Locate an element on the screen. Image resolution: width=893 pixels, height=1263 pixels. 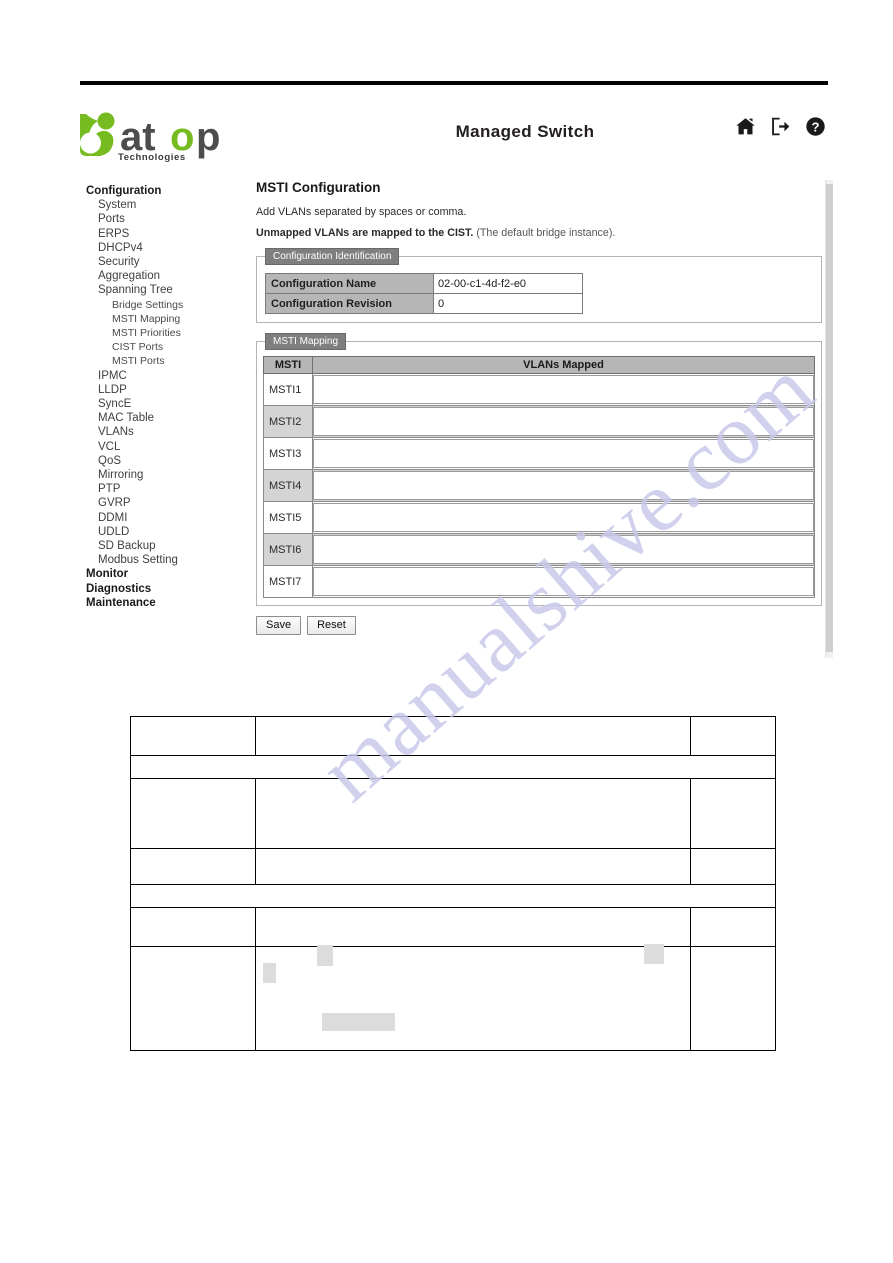
sidebar-item-ddmi: DDMI is located at coordinates (166, 518).